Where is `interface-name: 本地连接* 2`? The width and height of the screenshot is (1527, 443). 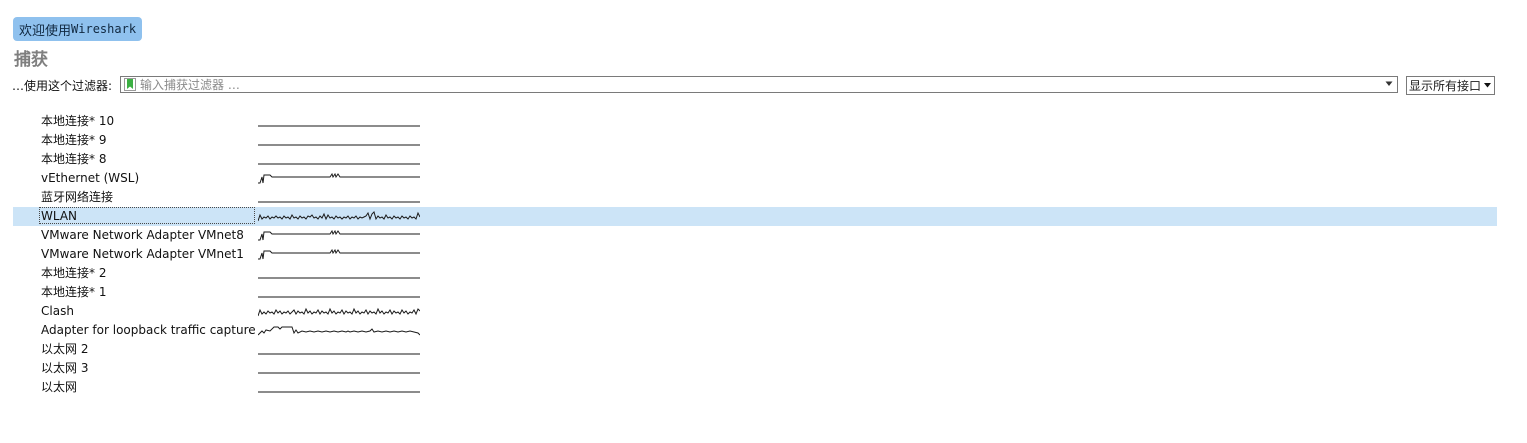 interface-name: 本地连接* 2 is located at coordinates (74, 273).